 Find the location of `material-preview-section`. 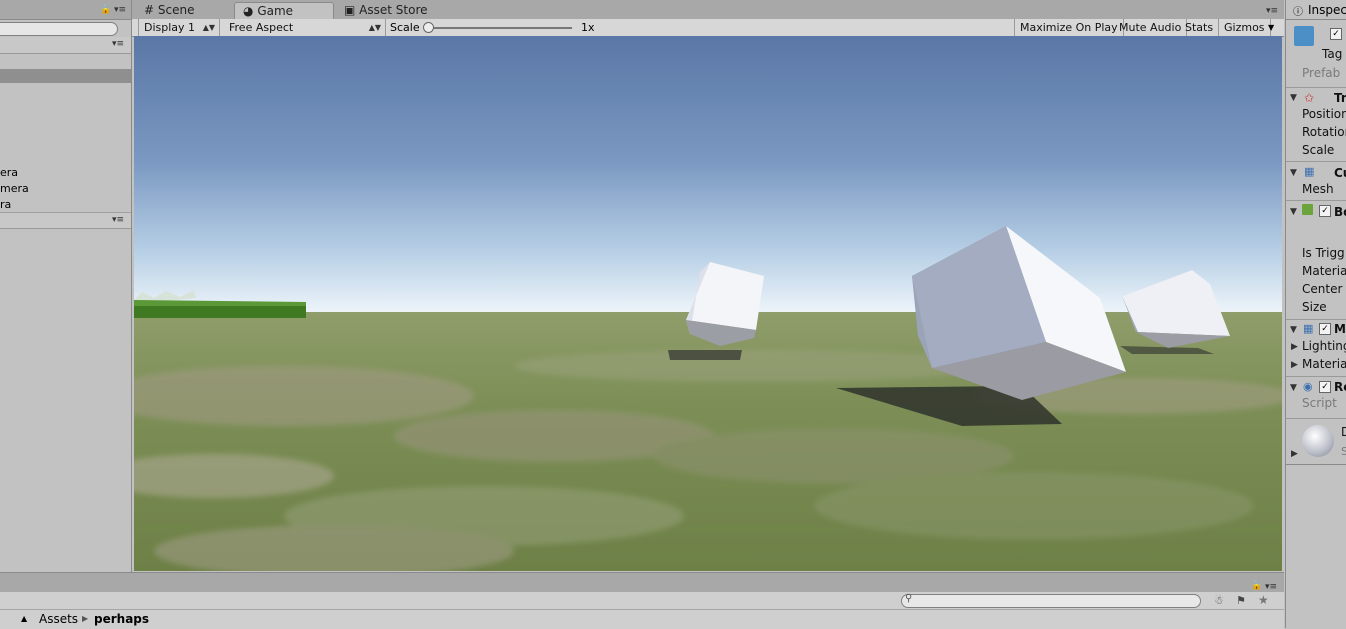

material-preview-section is located at coordinates (1316, 418).